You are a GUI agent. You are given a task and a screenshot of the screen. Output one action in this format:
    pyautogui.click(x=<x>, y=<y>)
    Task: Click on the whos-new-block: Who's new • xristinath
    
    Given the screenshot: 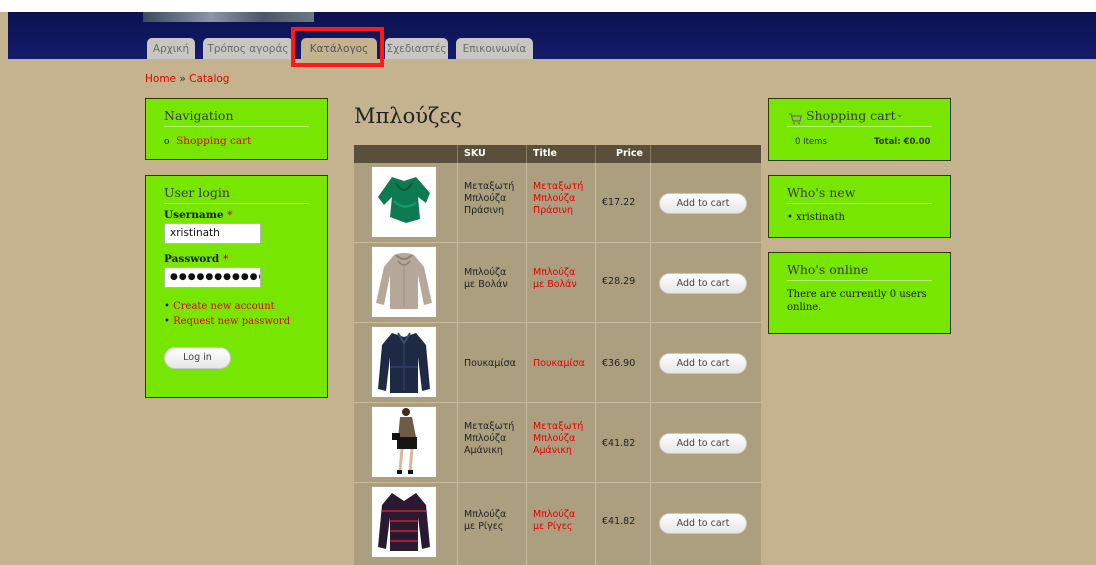 What is the action you would take?
    pyautogui.click(x=859, y=206)
    